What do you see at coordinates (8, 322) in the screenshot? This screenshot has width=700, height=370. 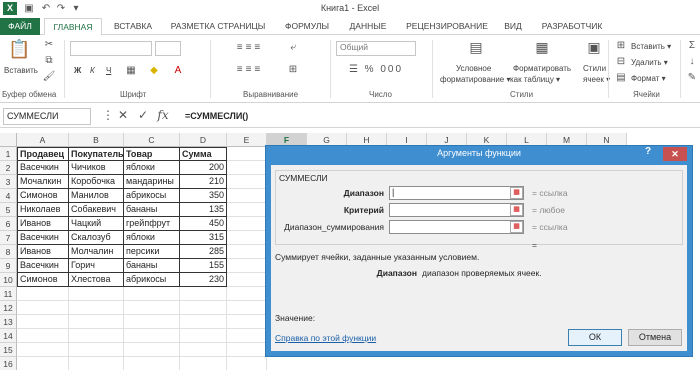 I see `row-header: 13` at bounding box center [8, 322].